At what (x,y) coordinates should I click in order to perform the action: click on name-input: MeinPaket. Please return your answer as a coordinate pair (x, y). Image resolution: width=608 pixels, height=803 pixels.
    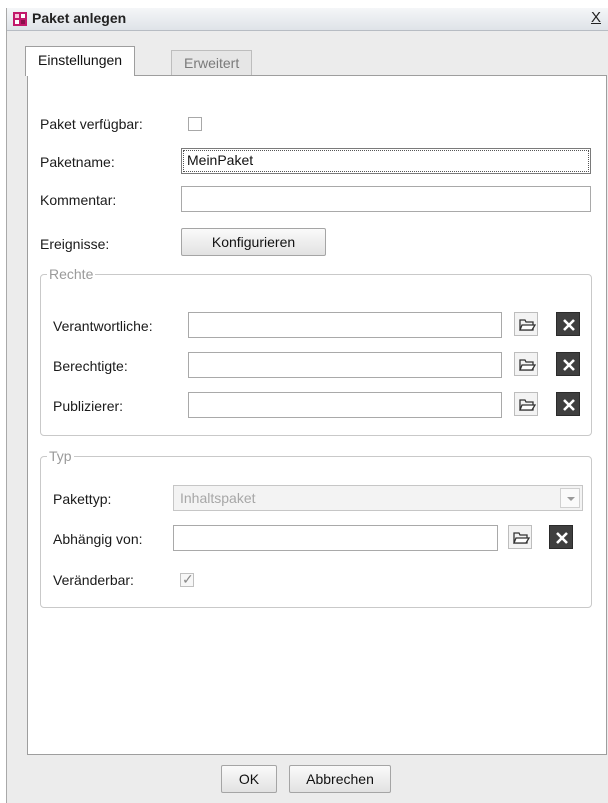
    Looking at the image, I should click on (386, 161).